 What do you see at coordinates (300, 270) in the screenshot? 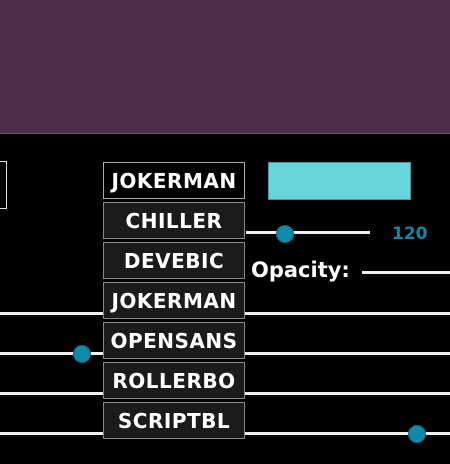
I see `opacity-label: Opacity:` at bounding box center [300, 270].